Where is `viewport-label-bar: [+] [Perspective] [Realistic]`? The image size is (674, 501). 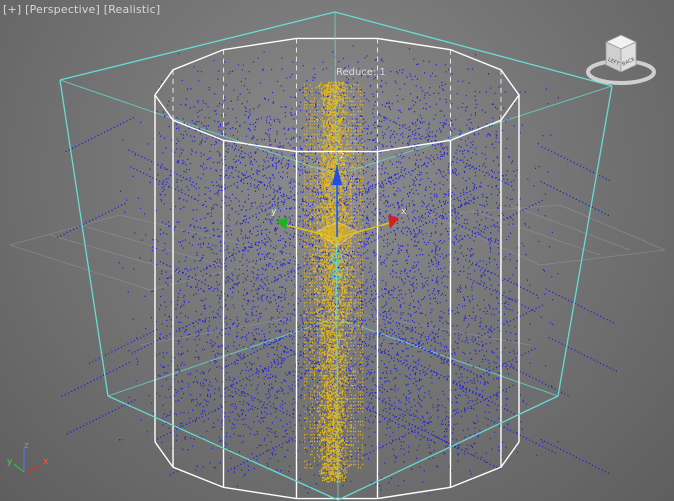 viewport-label-bar: [+] [Perspective] [Realistic] is located at coordinates (81, 9).